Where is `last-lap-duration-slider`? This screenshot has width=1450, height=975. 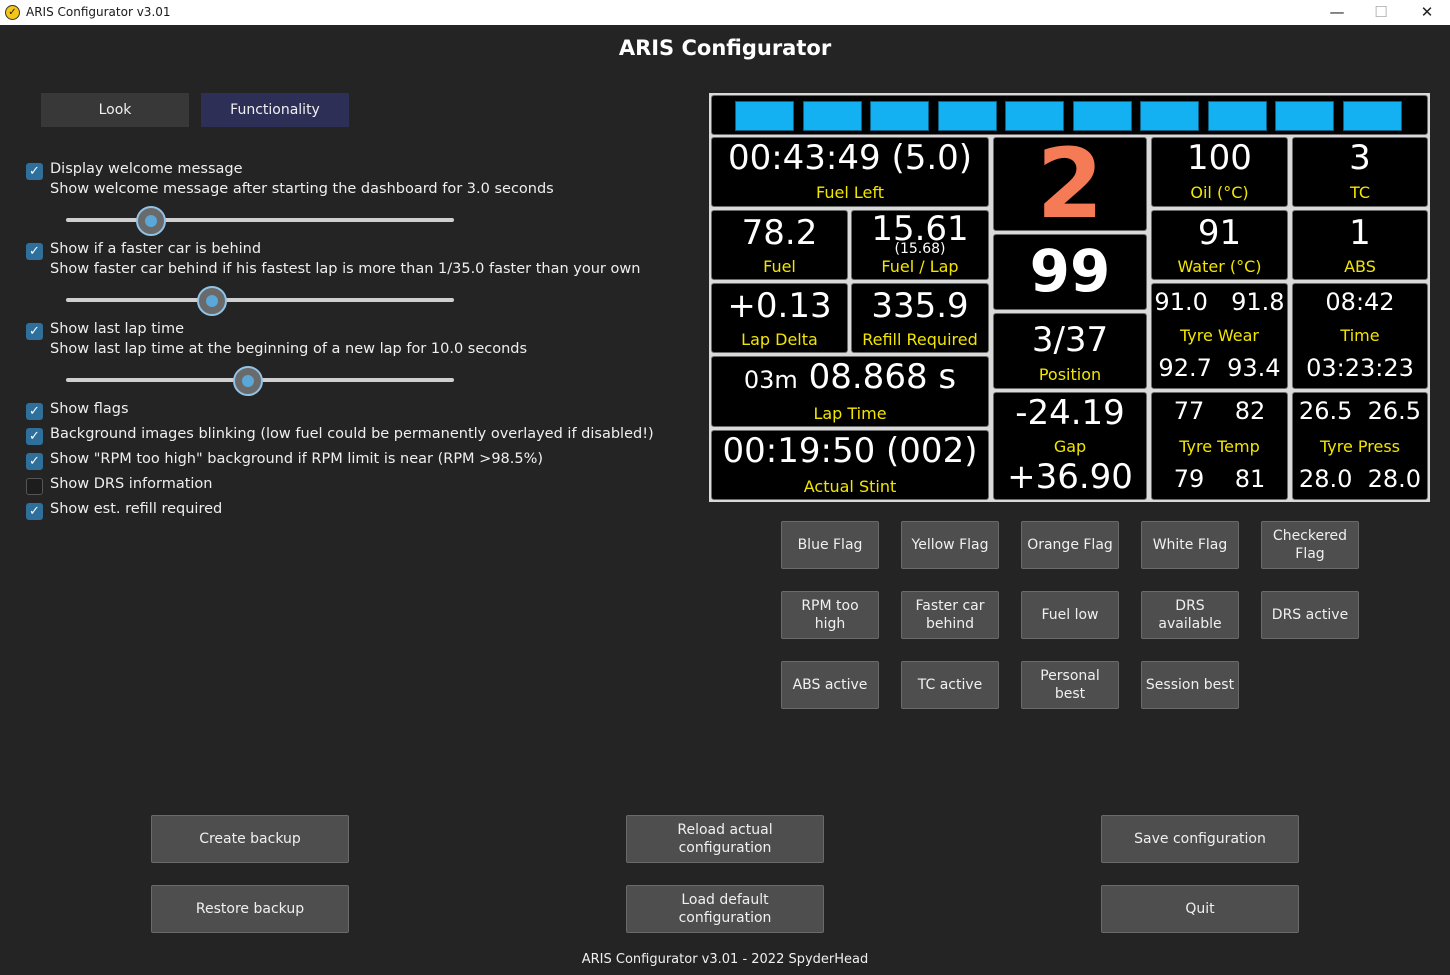 last-lap-duration-slider is located at coordinates (260, 380).